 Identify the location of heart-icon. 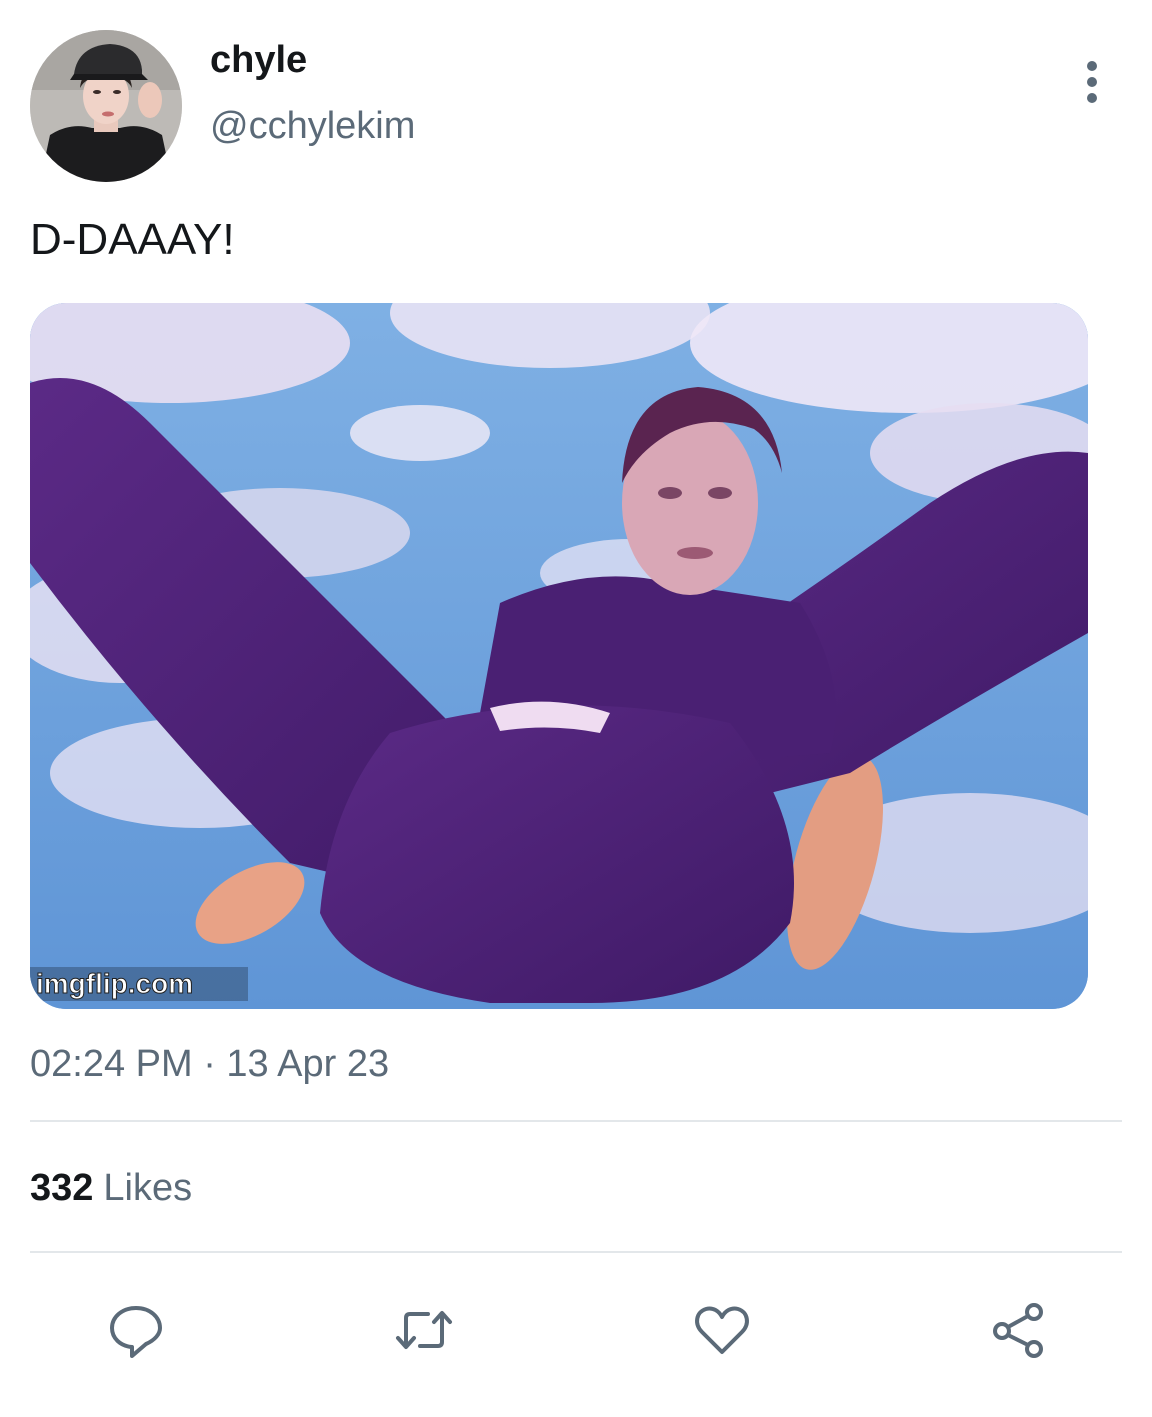
(722, 1330).